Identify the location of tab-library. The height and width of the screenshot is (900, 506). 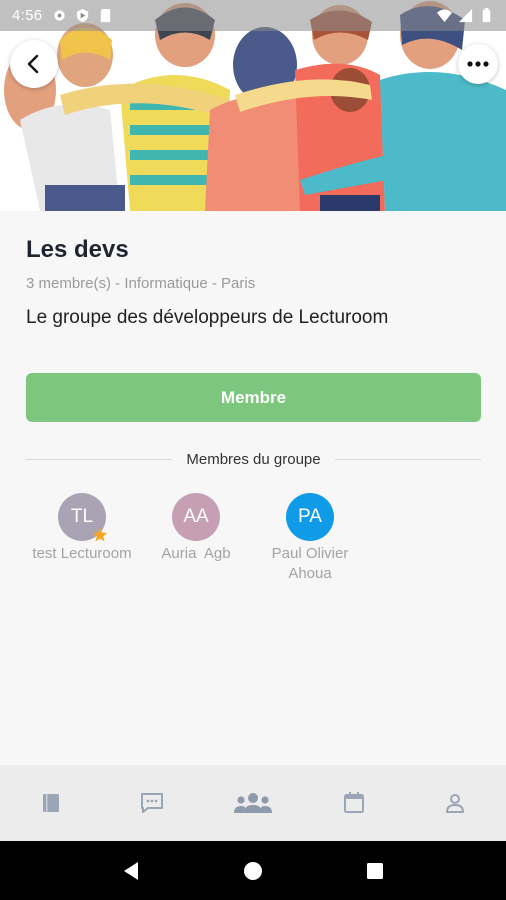
(51, 803).